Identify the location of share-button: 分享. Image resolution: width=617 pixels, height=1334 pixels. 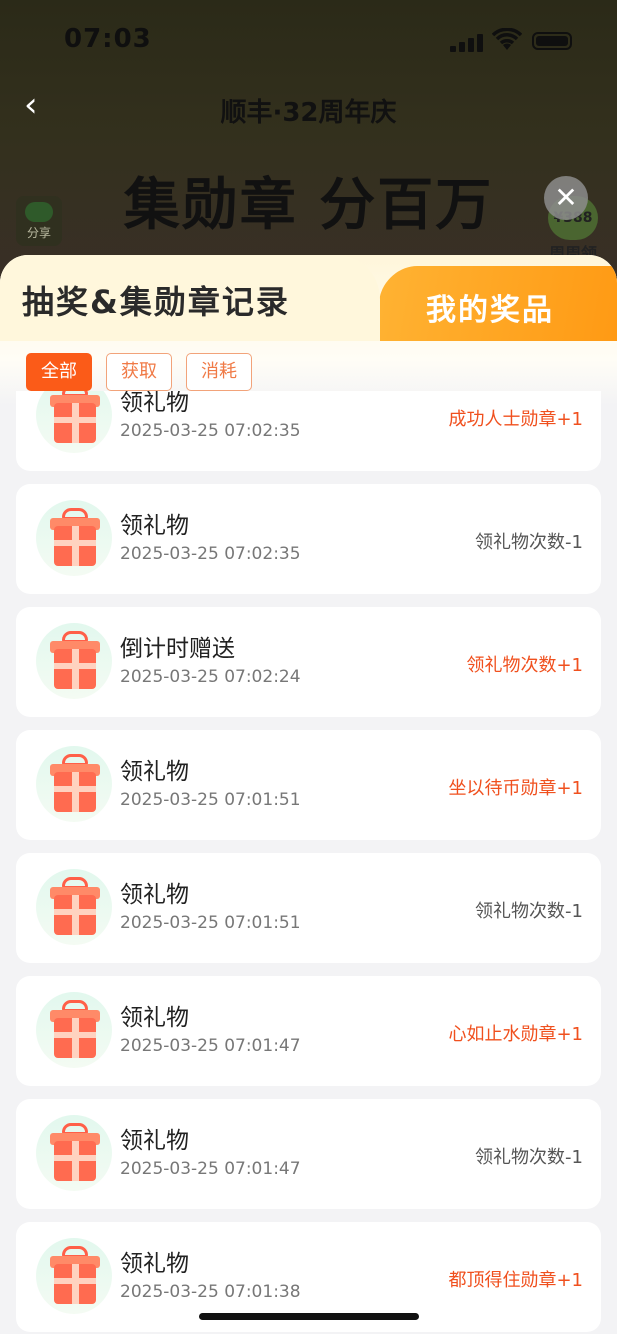
(39, 221).